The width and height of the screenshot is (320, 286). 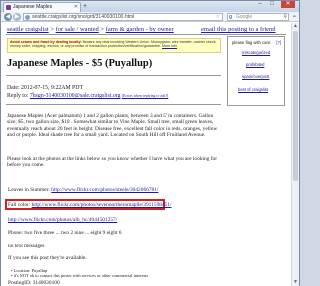 I want to click on posting-id: PostingID: 3140030100, so click(x=34, y=283).